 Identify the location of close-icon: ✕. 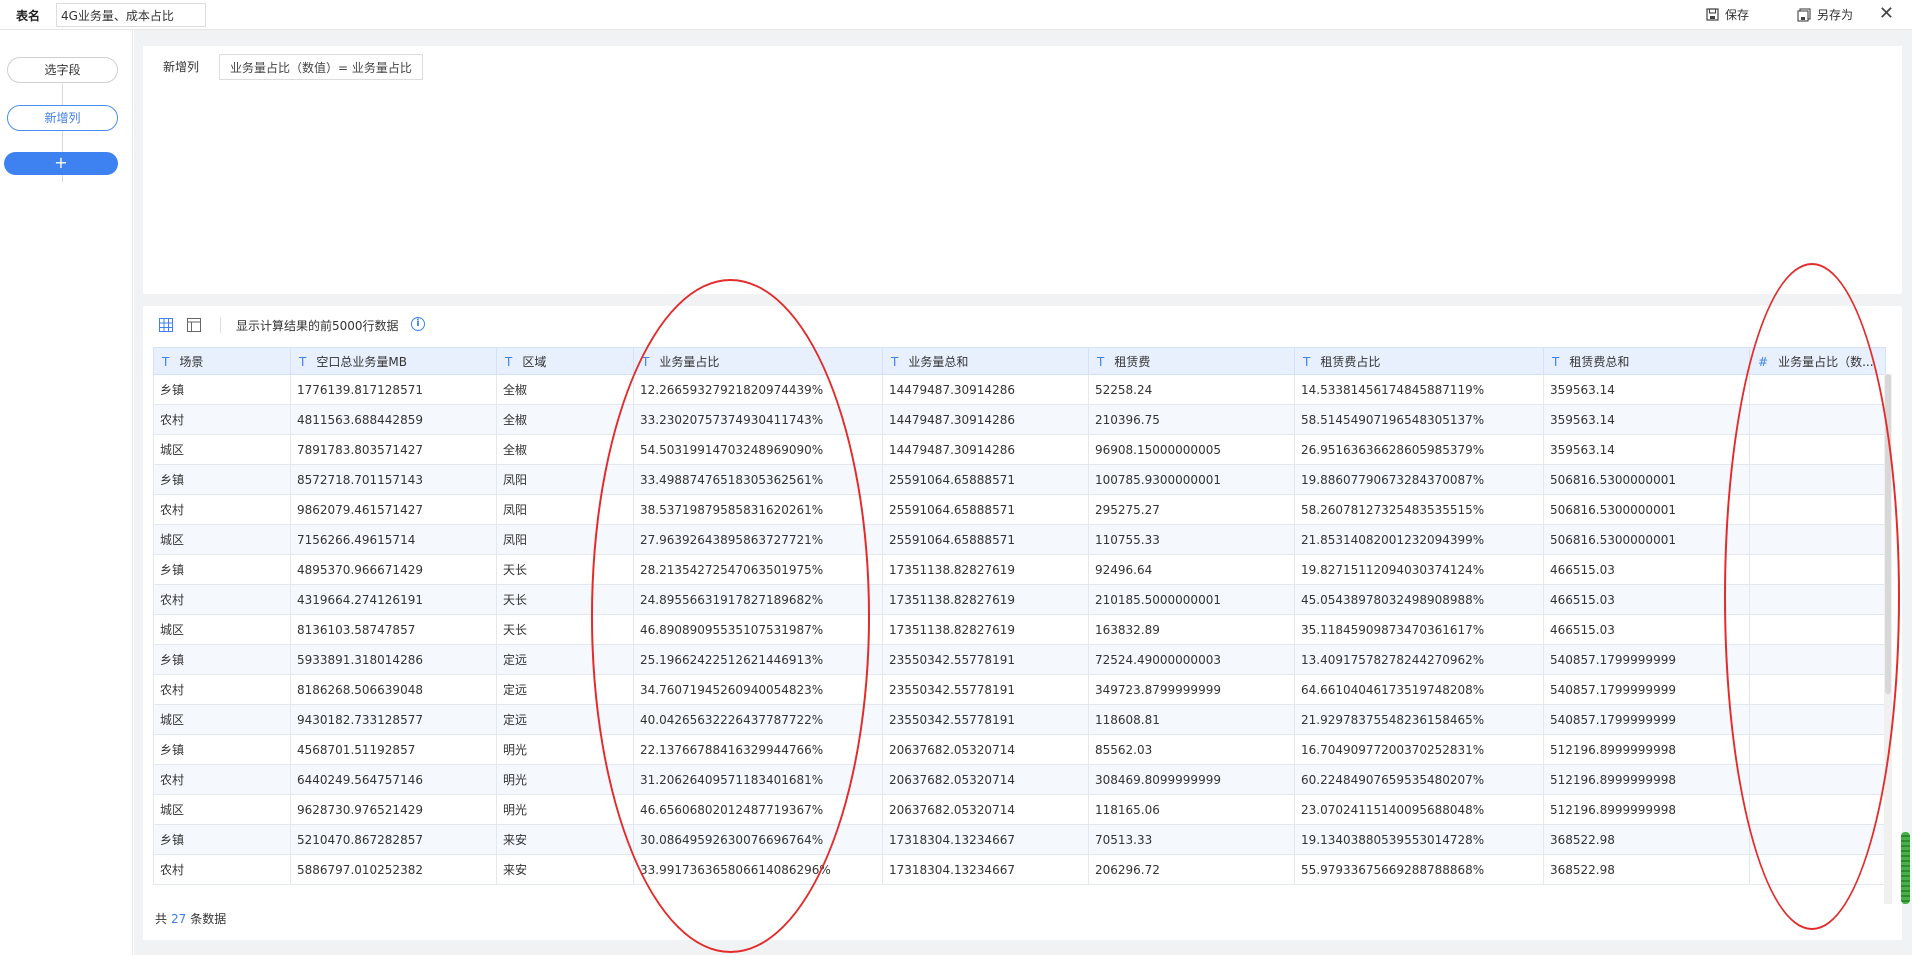
(1886, 14).